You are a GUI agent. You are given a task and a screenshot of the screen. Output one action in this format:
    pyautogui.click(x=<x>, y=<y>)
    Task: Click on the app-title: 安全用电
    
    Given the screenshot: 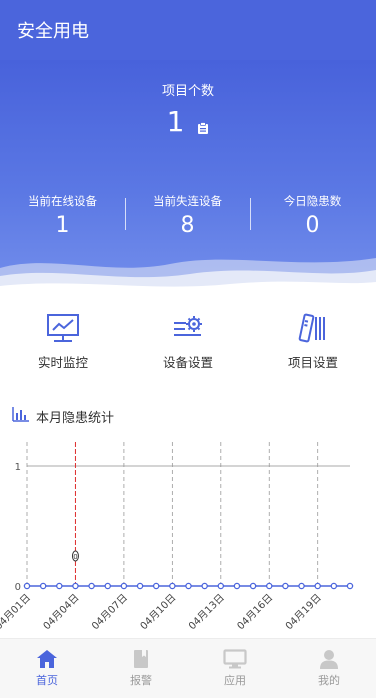 What is the action you would take?
    pyautogui.click(x=53, y=31)
    